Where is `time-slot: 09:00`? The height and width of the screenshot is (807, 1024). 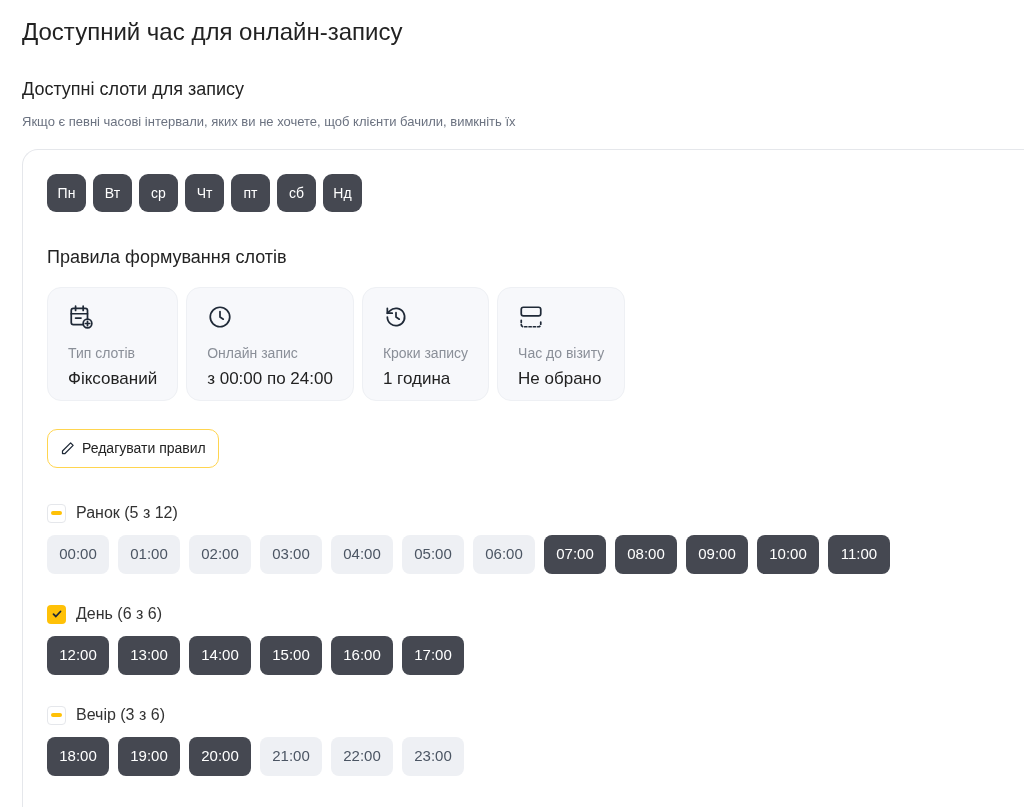
time-slot: 09:00 is located at coordinates (717, 554).